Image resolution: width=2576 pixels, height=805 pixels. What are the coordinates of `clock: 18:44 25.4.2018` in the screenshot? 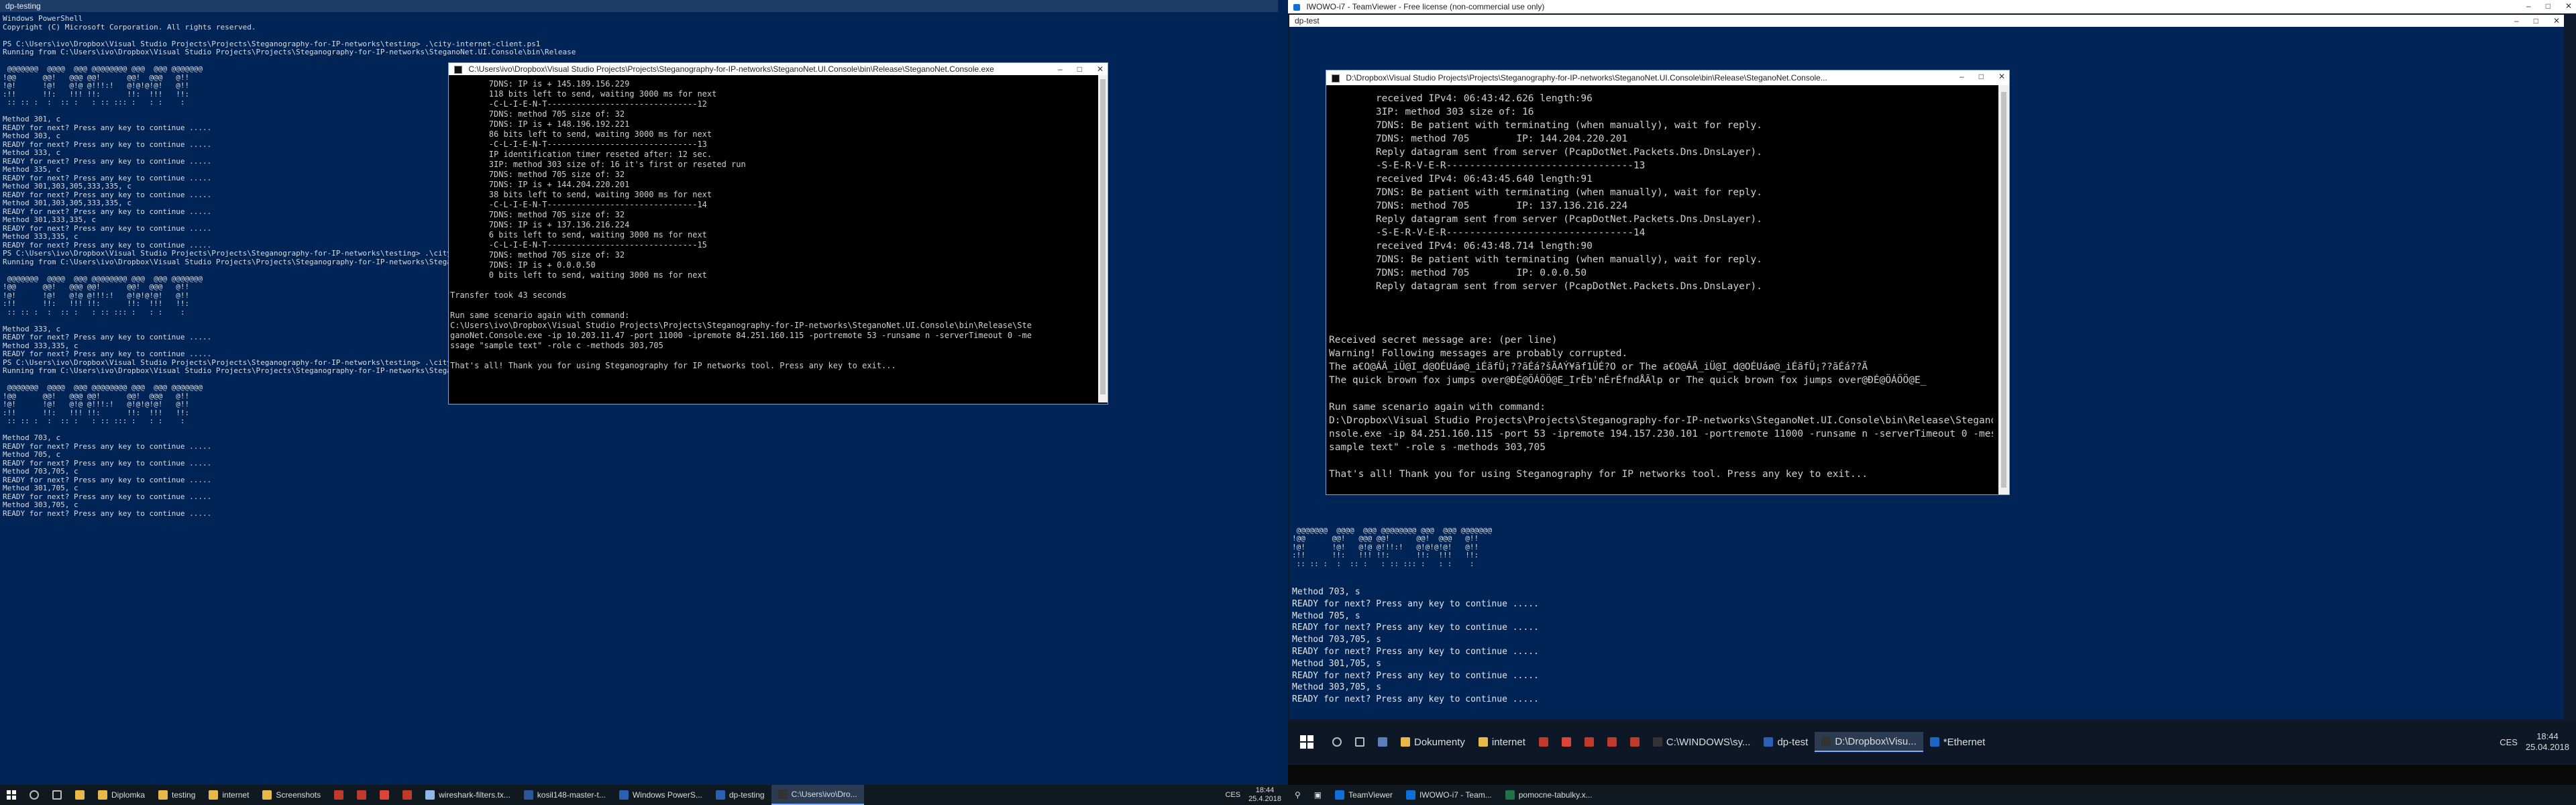 It's located at (1264, 795).